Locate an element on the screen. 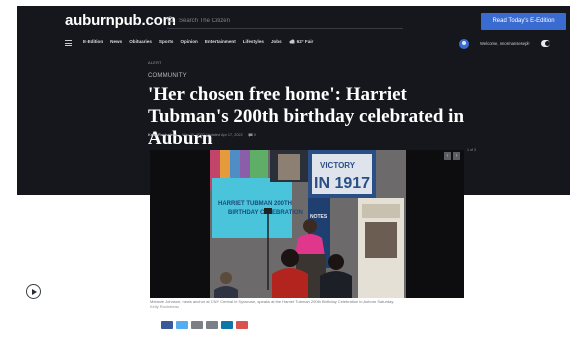 The width and height of the screenshot is (587, 360). photo-count: 1 of 3 is located at coordinates (471, 150).